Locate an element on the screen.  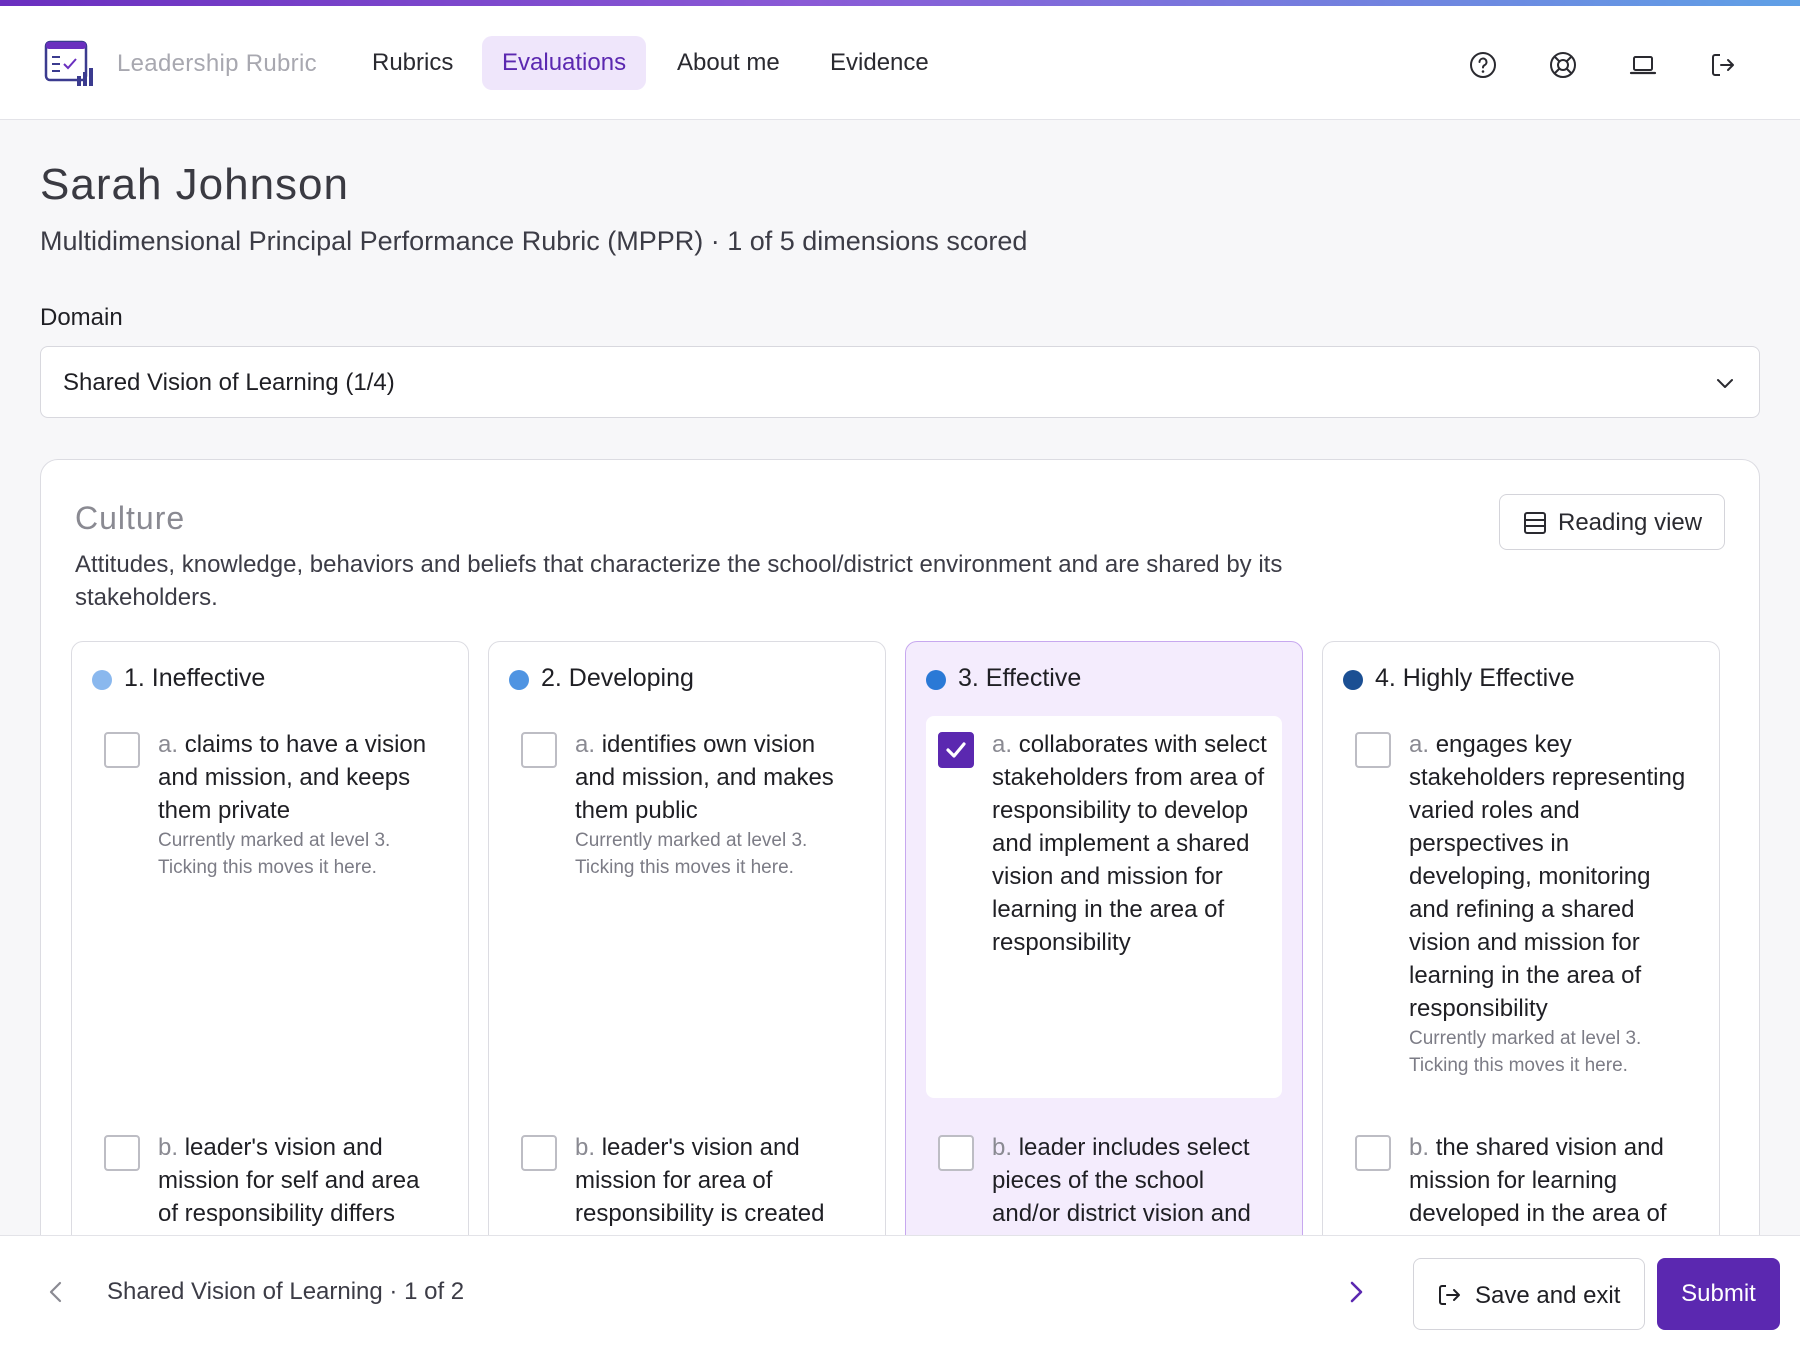
footer-progress-label: Shared Vision of Learning · 1 of 2 is located at coordinates (286, 1291).